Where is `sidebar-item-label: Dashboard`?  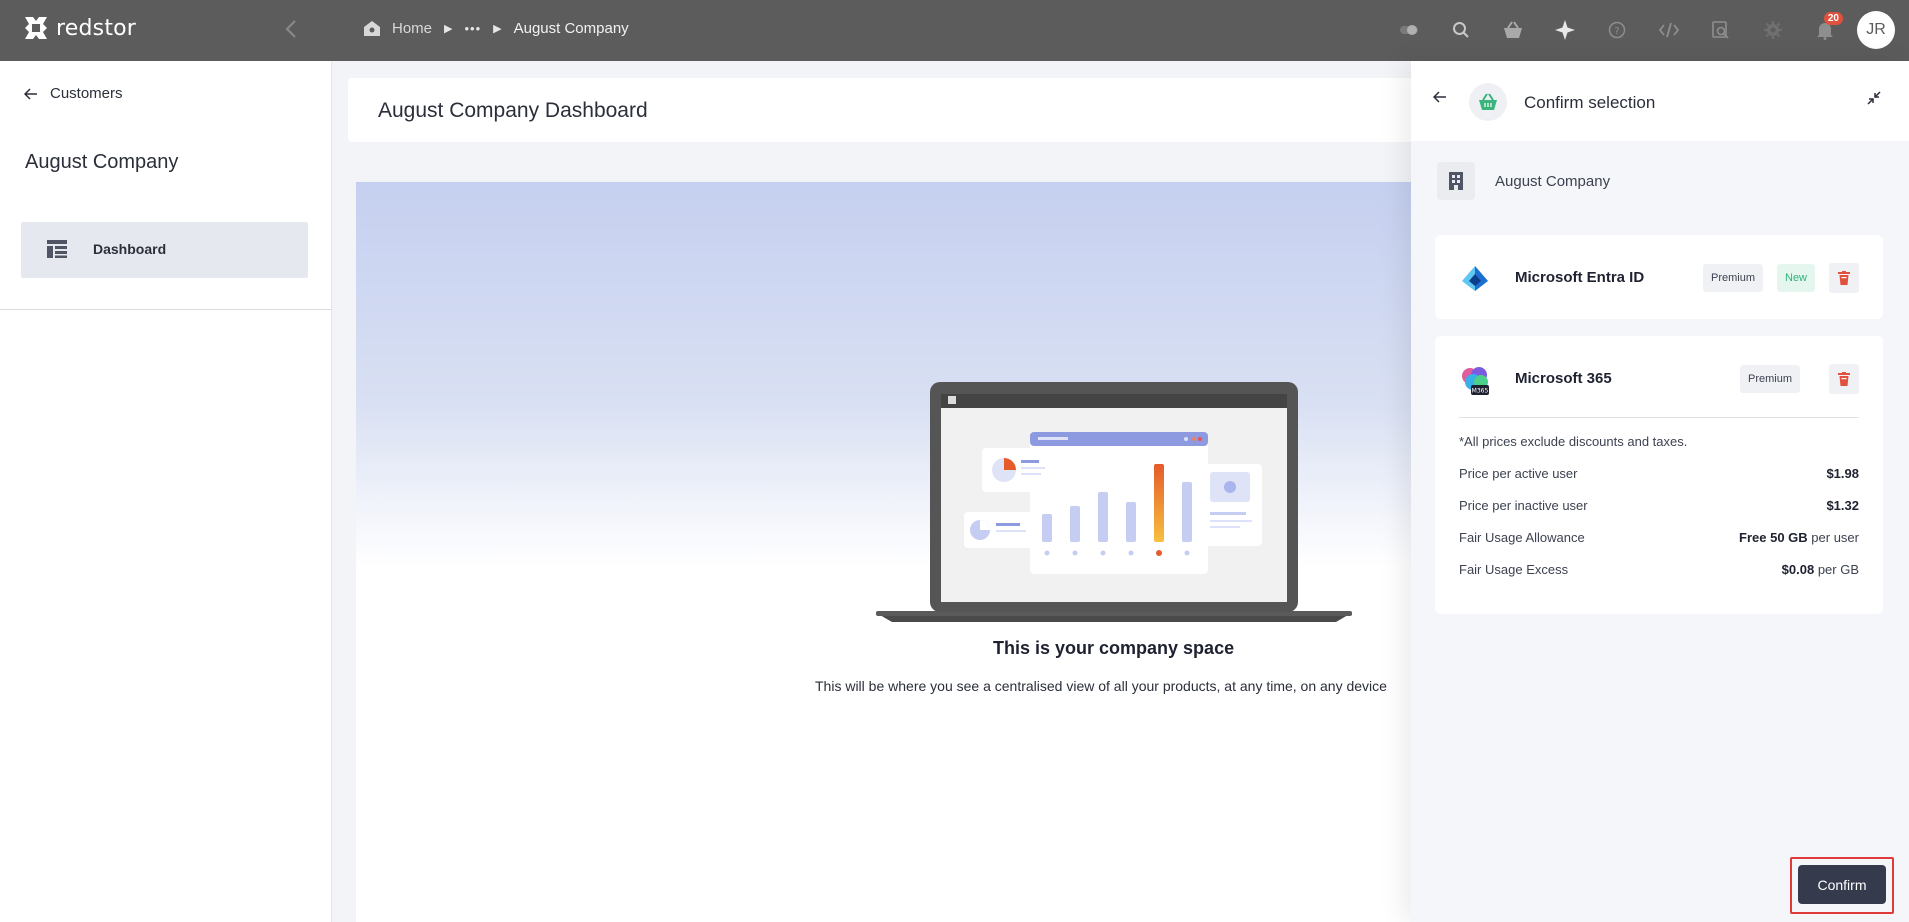
sidebar-item-label: Dashboard is located at coordinates (130, 249).